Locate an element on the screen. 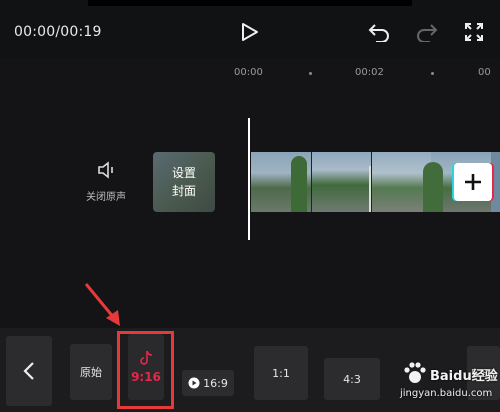 The image size is (500, 412). fullscreen-icon is located at coordinates (474, 32).